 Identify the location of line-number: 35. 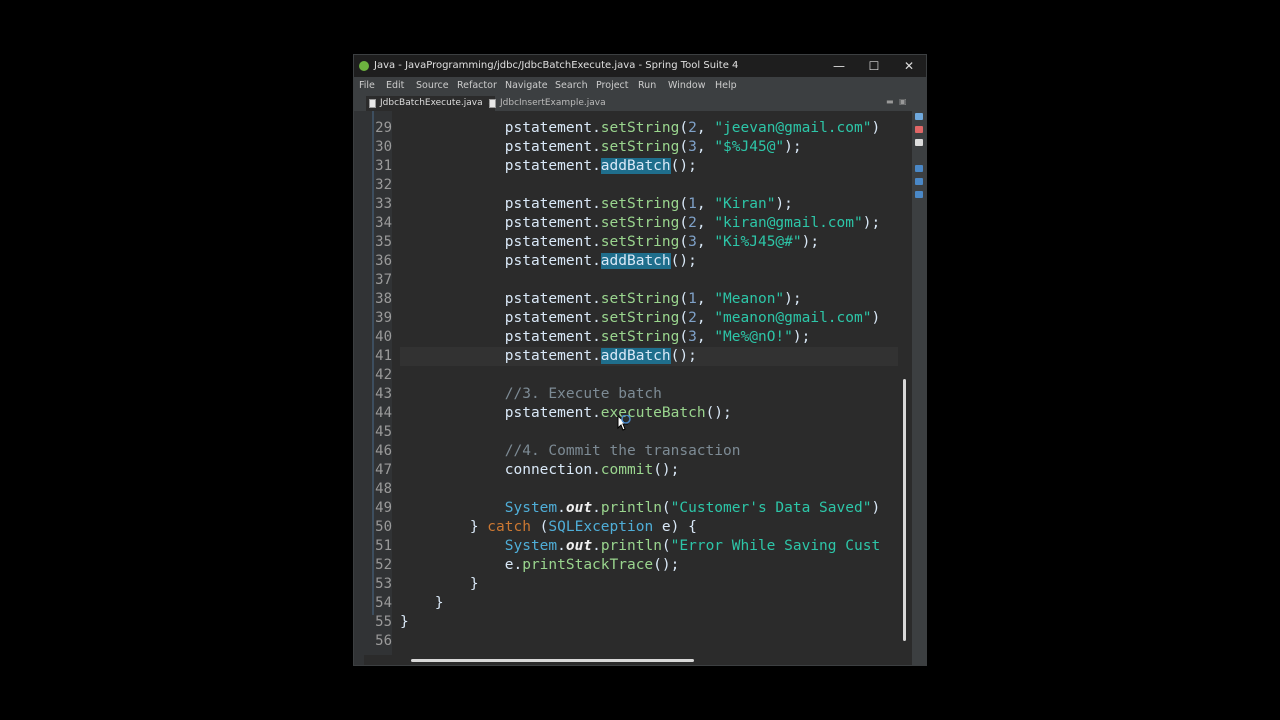
(383, 242).